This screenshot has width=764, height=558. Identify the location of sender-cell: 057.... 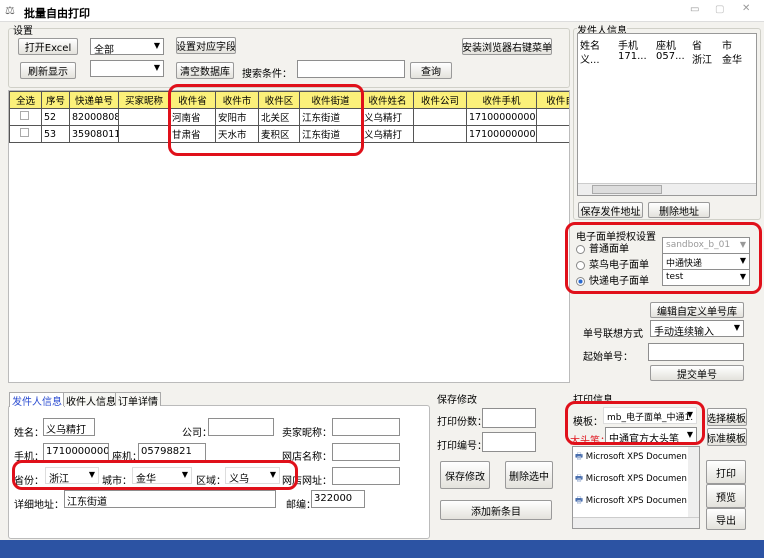
(670, 56).